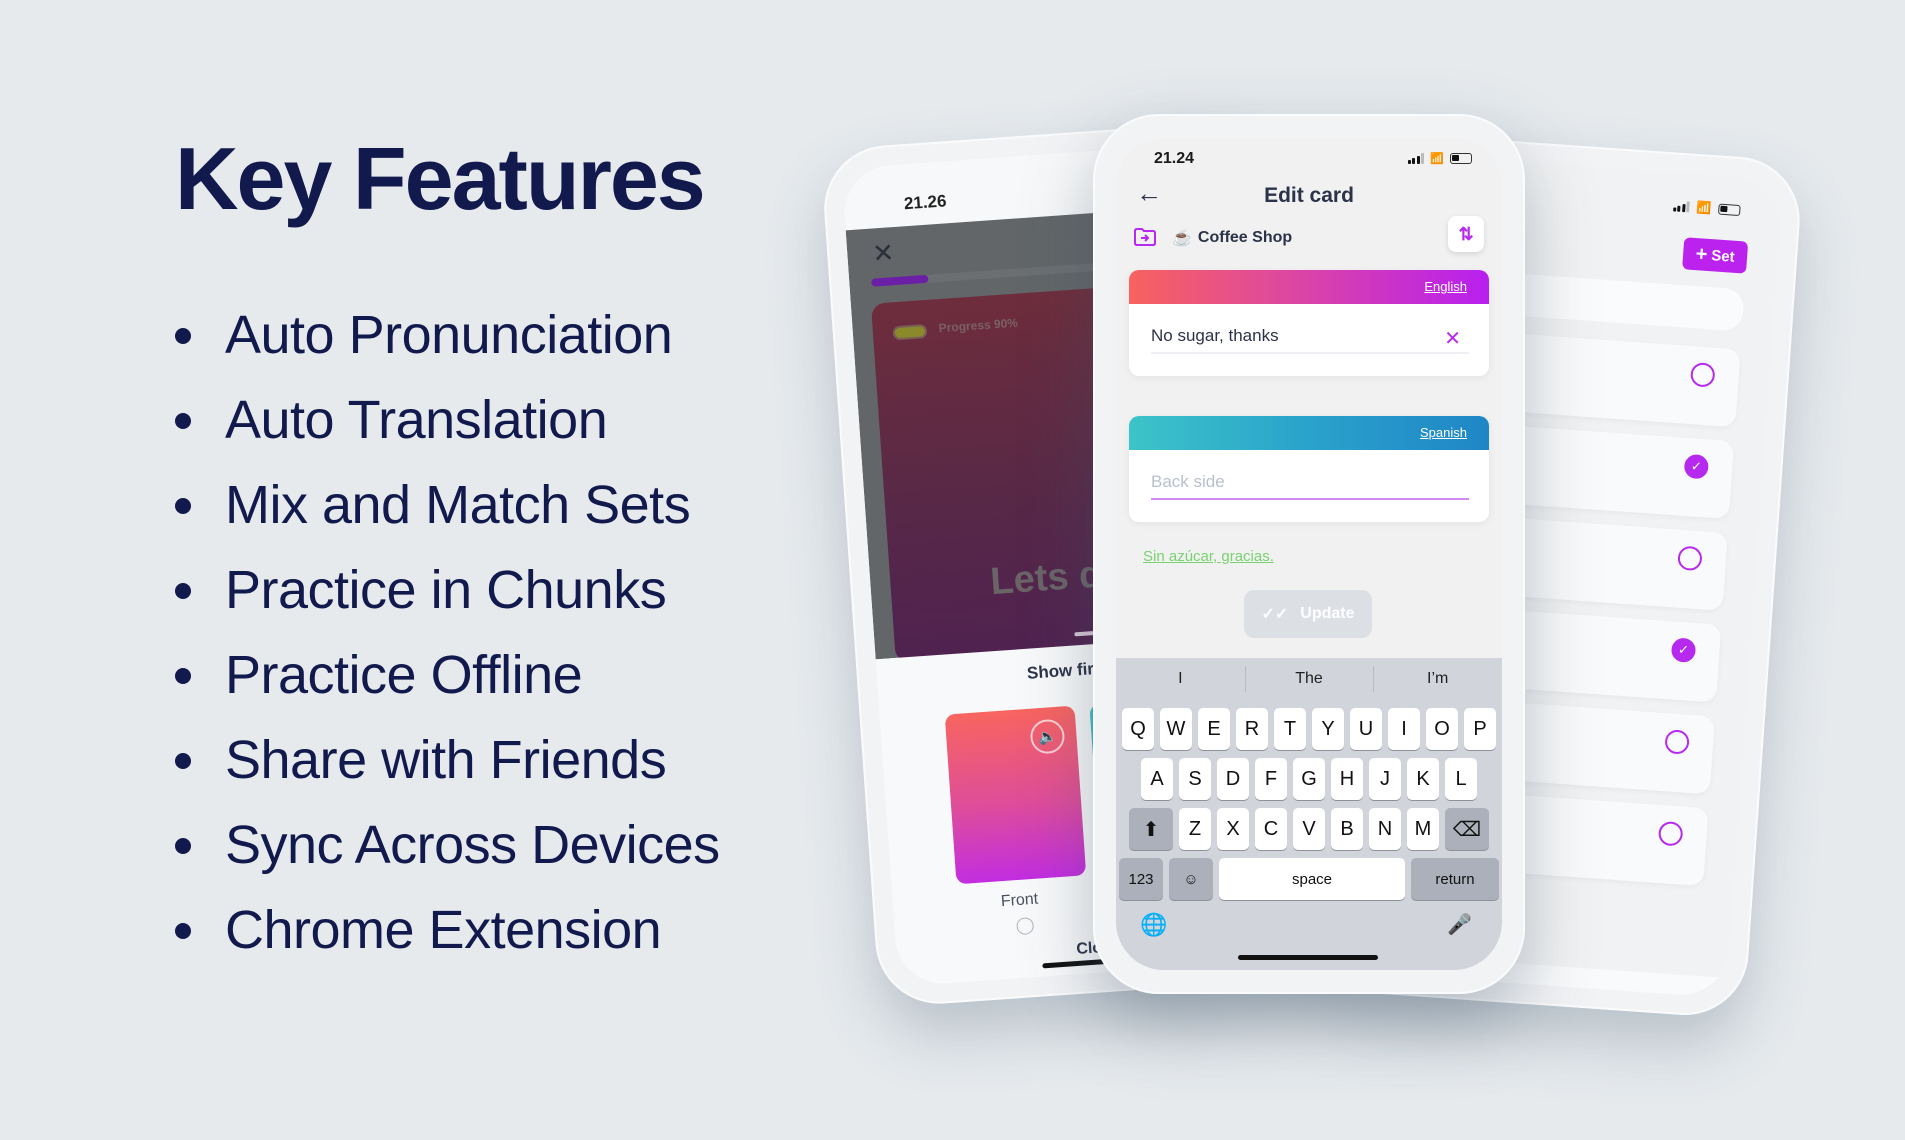  Describe the element at coordinates (1445, 286) in the screenshot. I see `front-language-link: English` at that location.